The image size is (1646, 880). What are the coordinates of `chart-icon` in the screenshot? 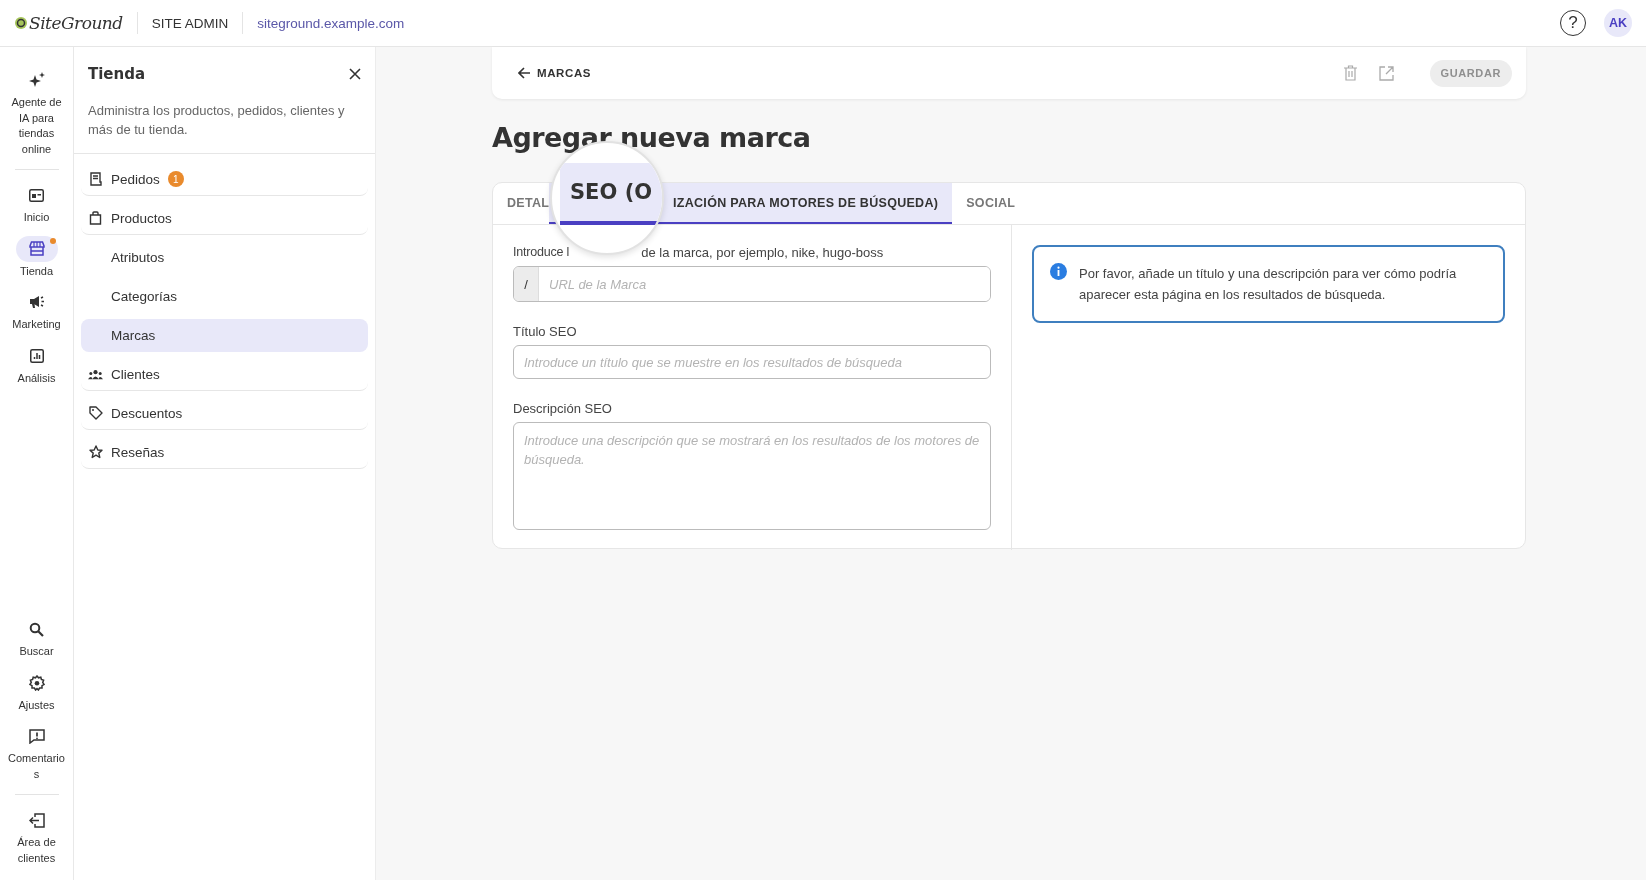 It's located at (36, 355).